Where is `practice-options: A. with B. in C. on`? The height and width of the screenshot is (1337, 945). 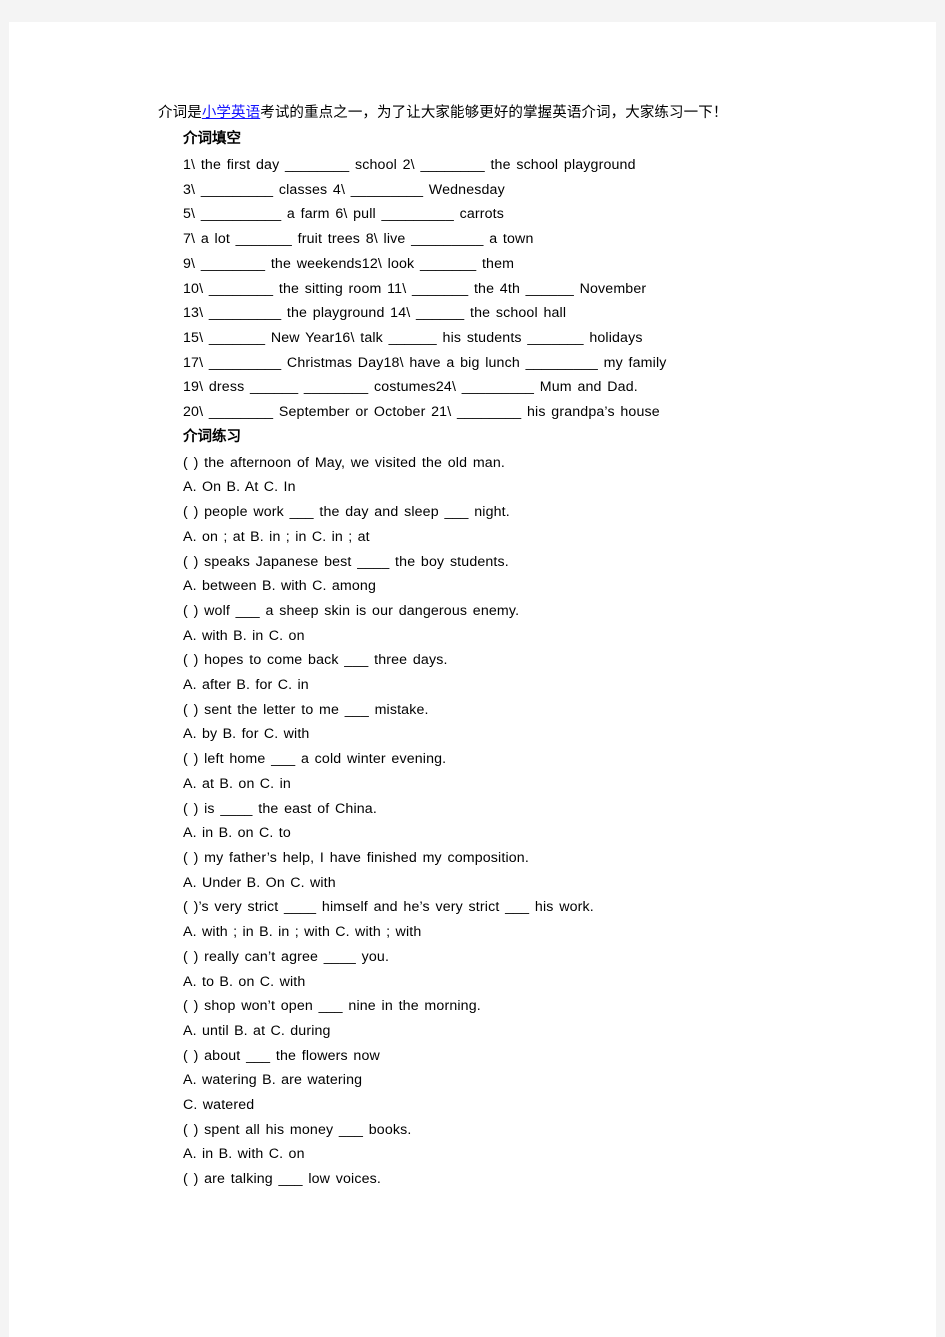 practice-options: A. with B. in C. on is located at coordinates (244, 635).